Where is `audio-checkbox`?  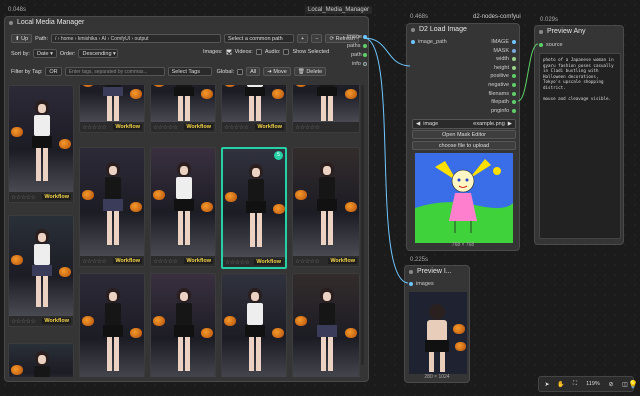
audio-checkbox is located at coordinates (286, 52).